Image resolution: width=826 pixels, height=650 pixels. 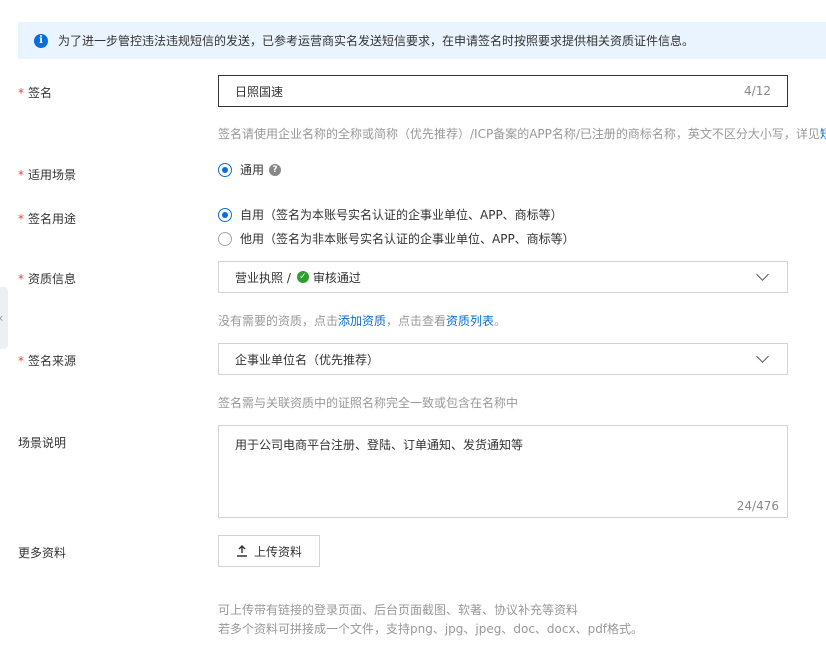 What do you see at coordinates (41, 40) in the screenshot?
I see `info-icon: i` at bounding box center [41, 40].